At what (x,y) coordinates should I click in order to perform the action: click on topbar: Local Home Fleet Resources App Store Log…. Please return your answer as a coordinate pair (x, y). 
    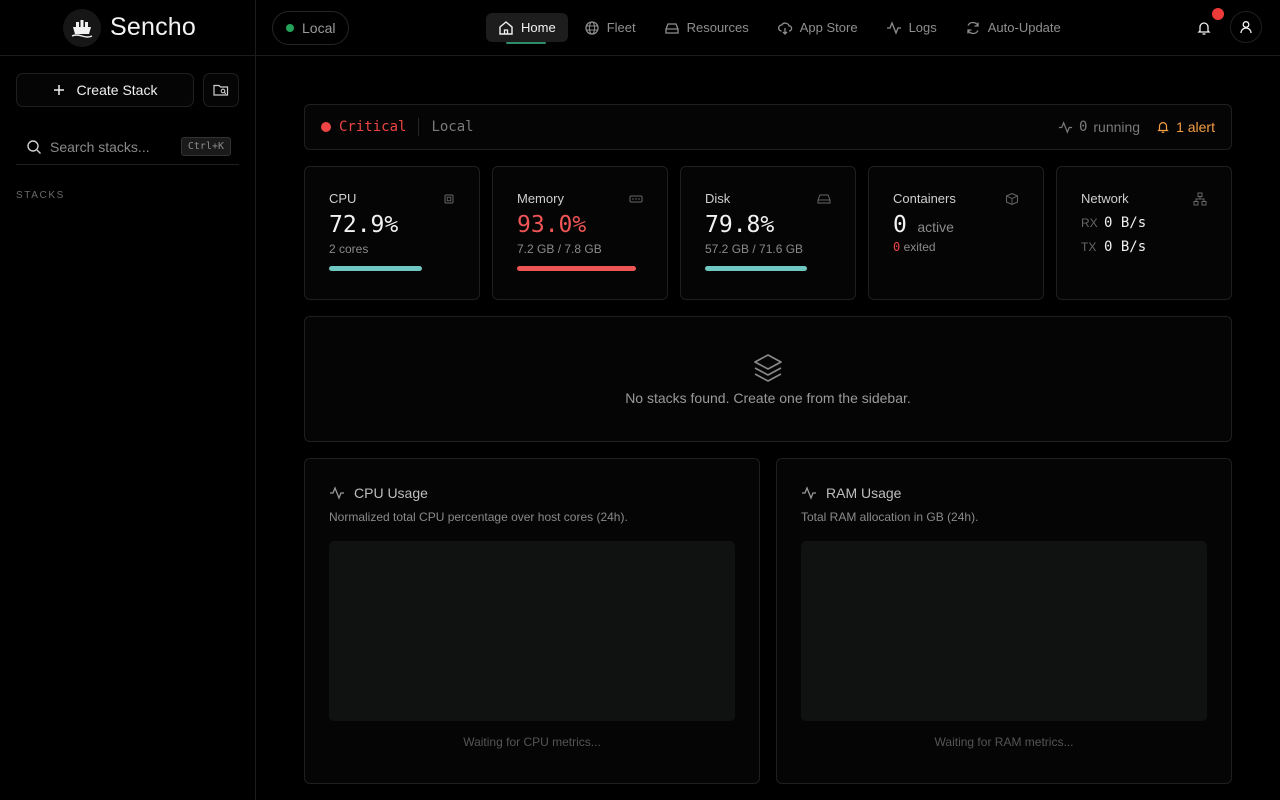
    Looking at the image, I should click on (768, 28).